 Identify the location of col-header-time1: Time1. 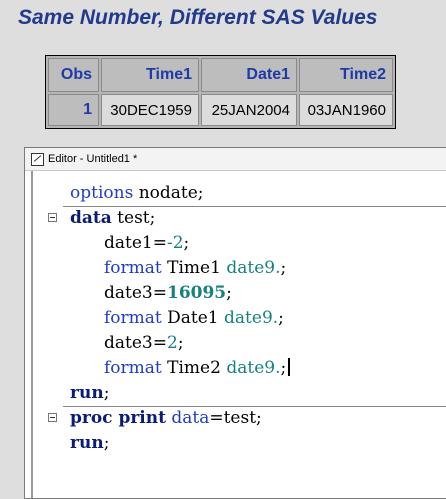
(150, 75).